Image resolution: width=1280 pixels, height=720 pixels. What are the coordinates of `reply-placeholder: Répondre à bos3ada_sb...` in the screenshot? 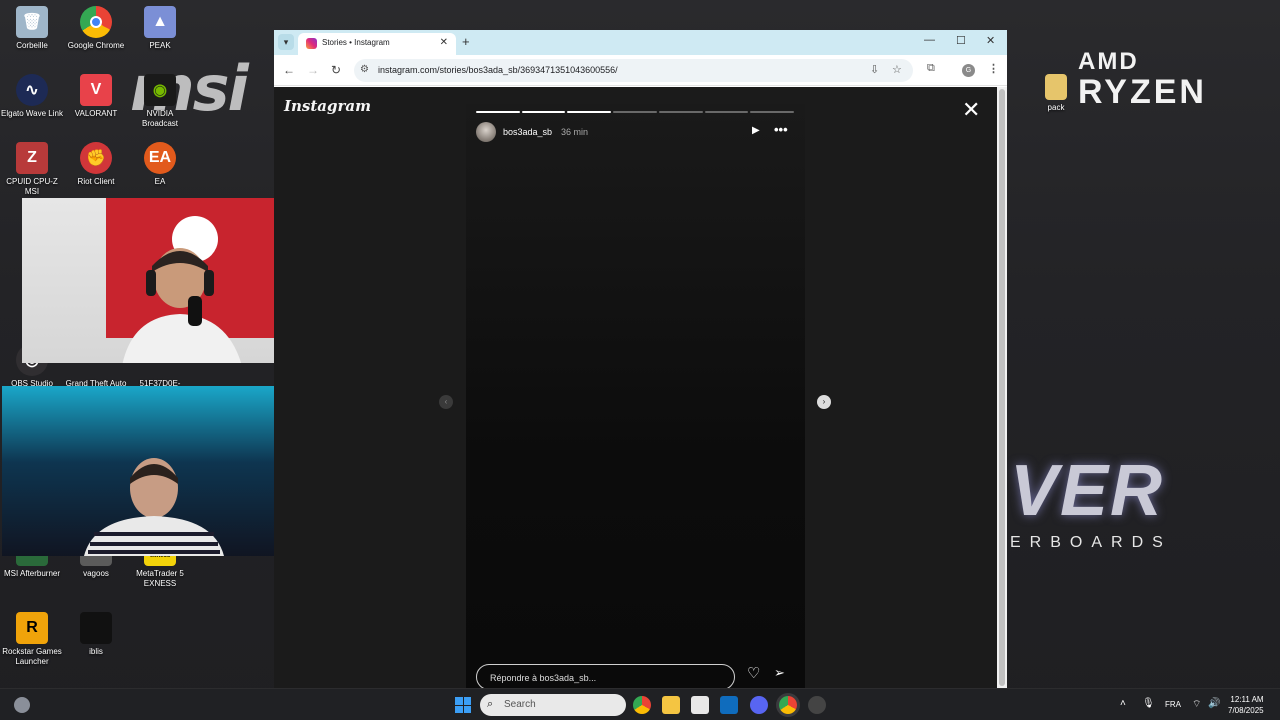 It's located at (543, 678).